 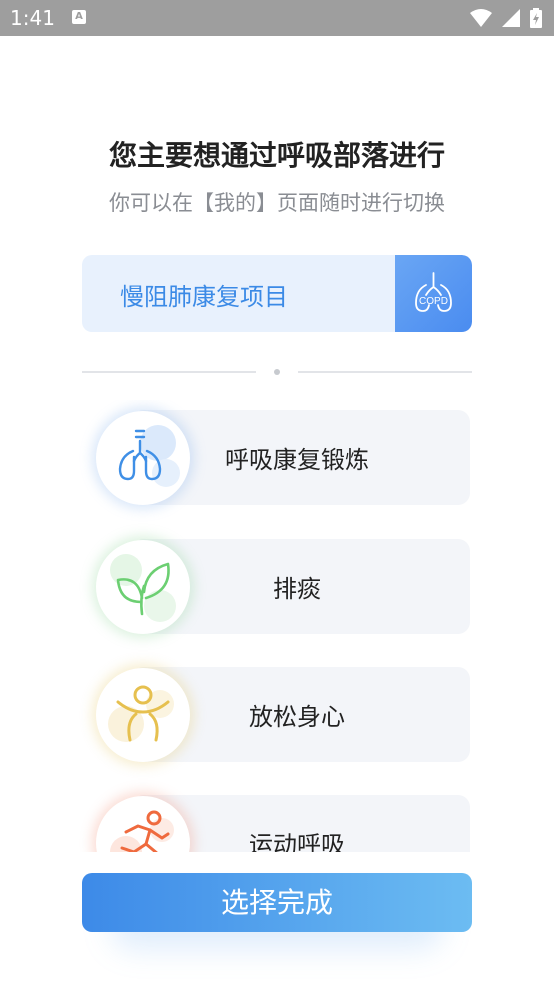 What do you see at coordinates (297, 460) in the screenshot?
I see `option-label: 呼吸康复锻炼` at bounding box center [297, 460].